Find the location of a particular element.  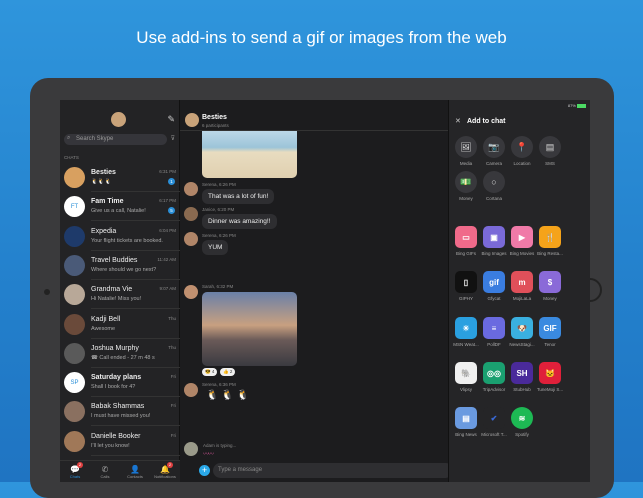

app-logo-icon: ≋ is located at coordinates (522, 418).